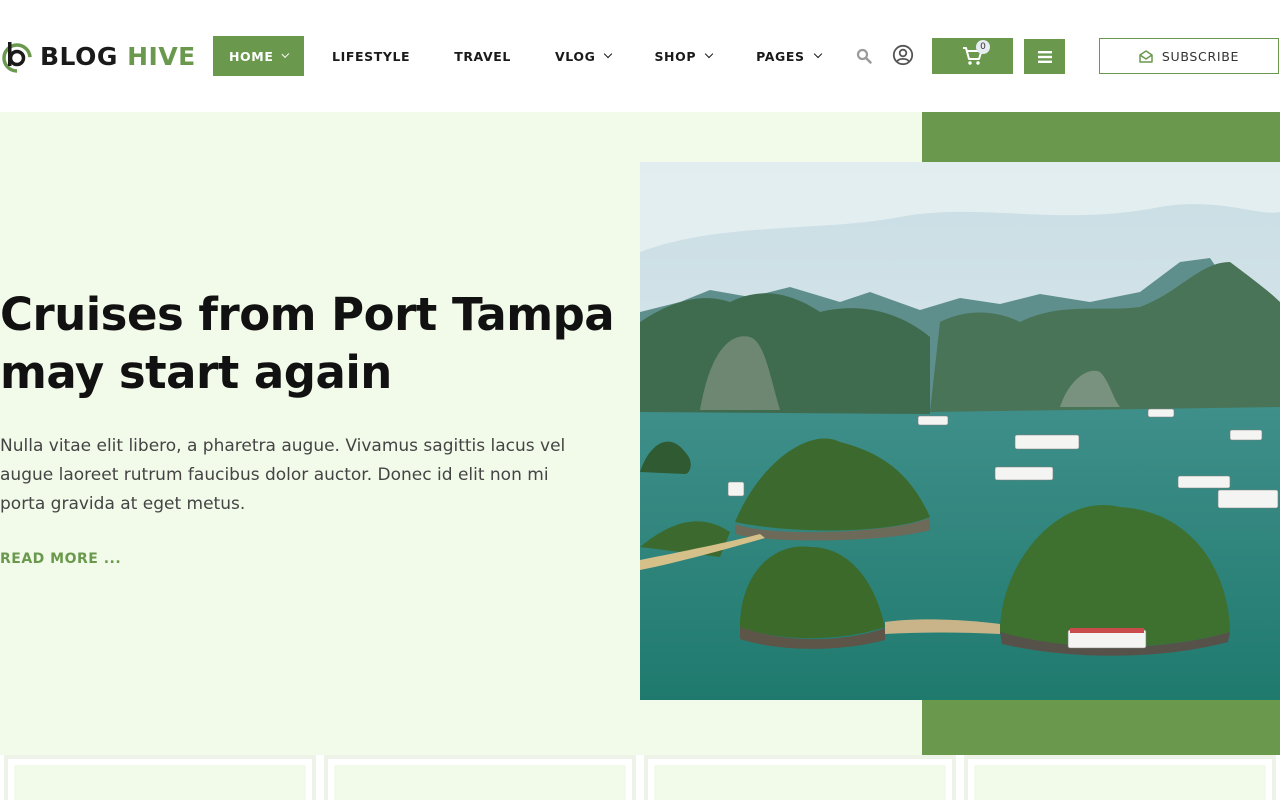  I want to click on nav-item-travel: TRAVEL, so click(482, 56).